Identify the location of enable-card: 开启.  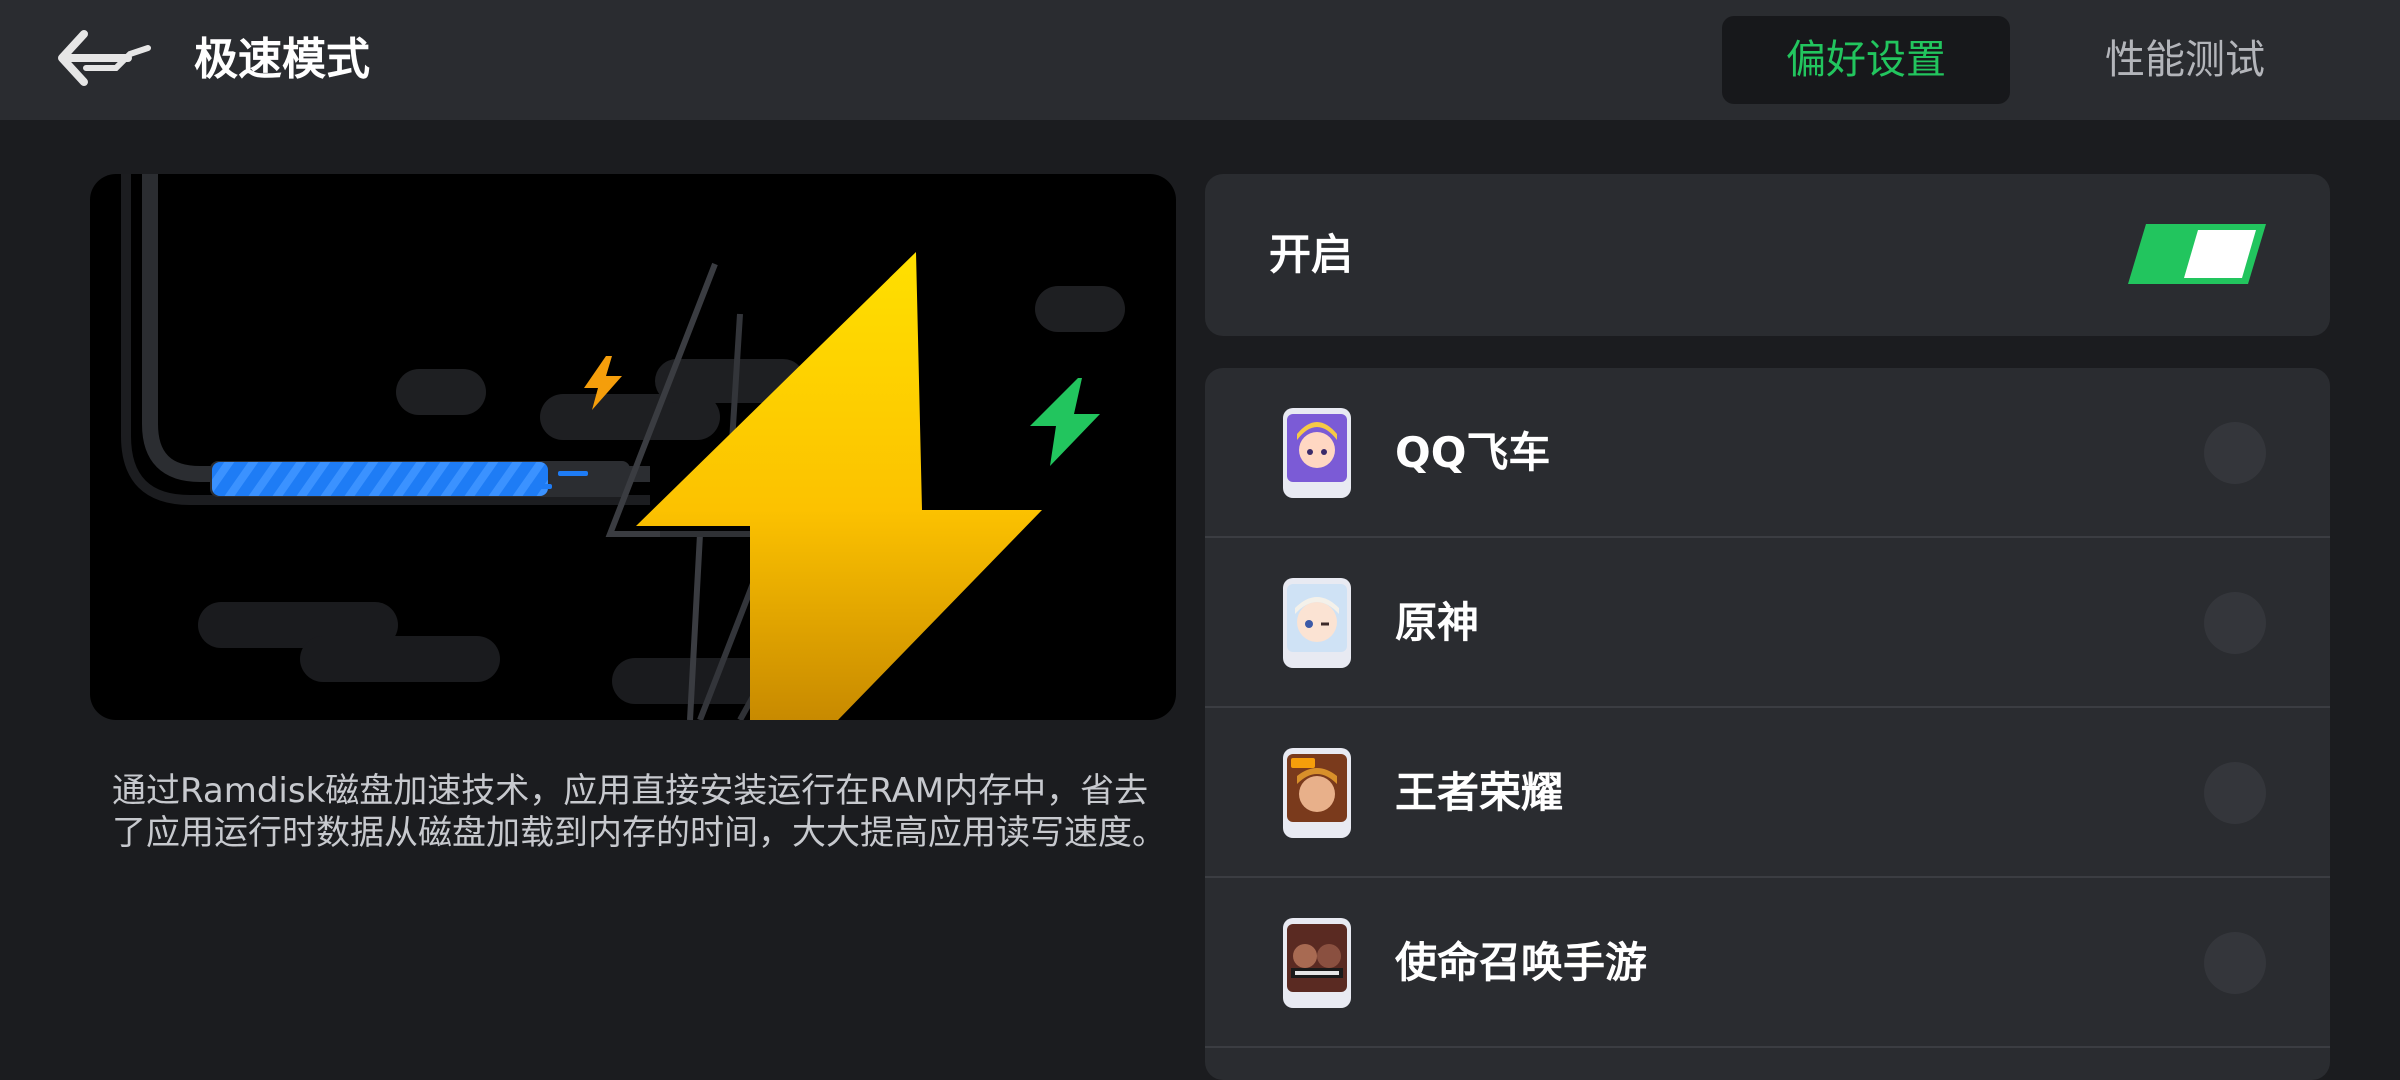
(1767, 255).